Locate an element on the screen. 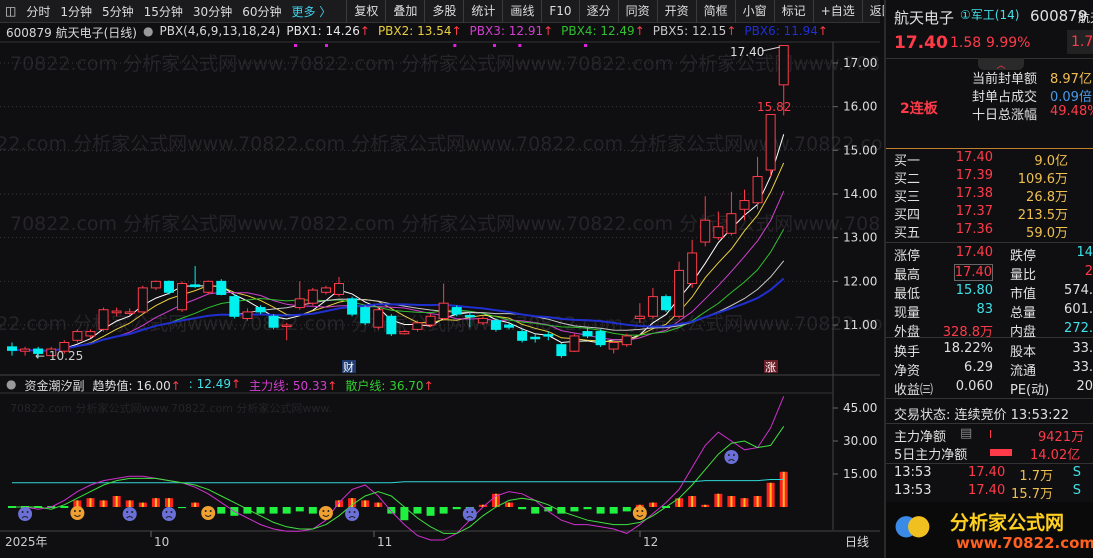 This screenshot has width=1093, height=558. cai-badge: 财 is located at coordinates (348, 367).